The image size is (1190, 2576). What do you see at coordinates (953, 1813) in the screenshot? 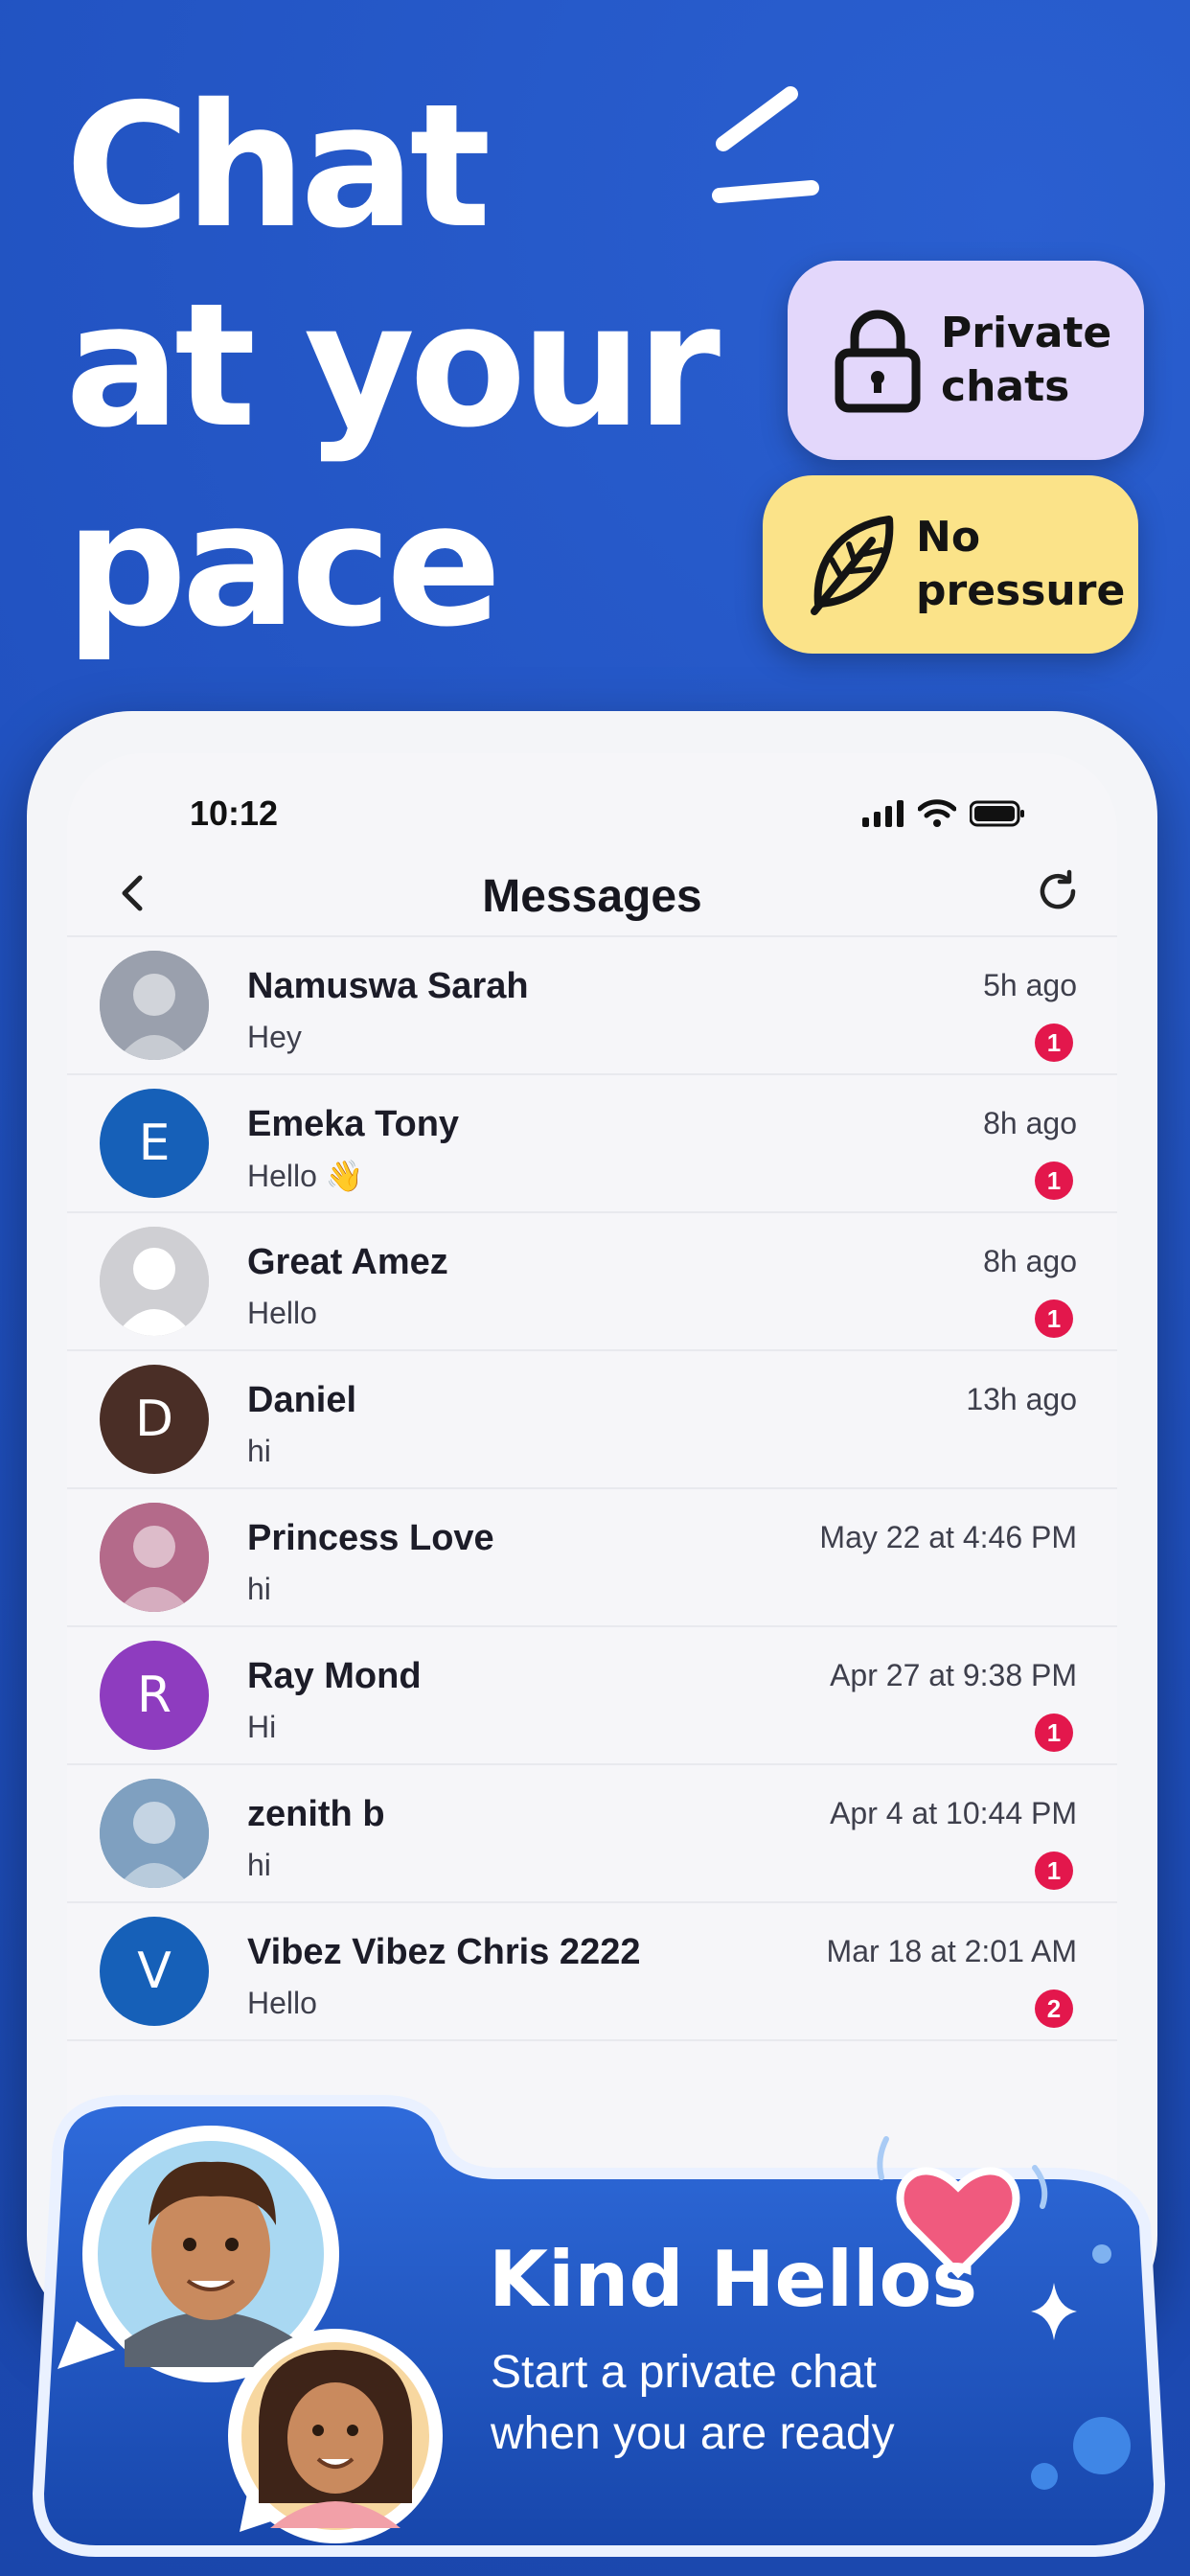
I see `message-time: Apr 4 at 10:44 PM` at bounding box center [953, 1813].